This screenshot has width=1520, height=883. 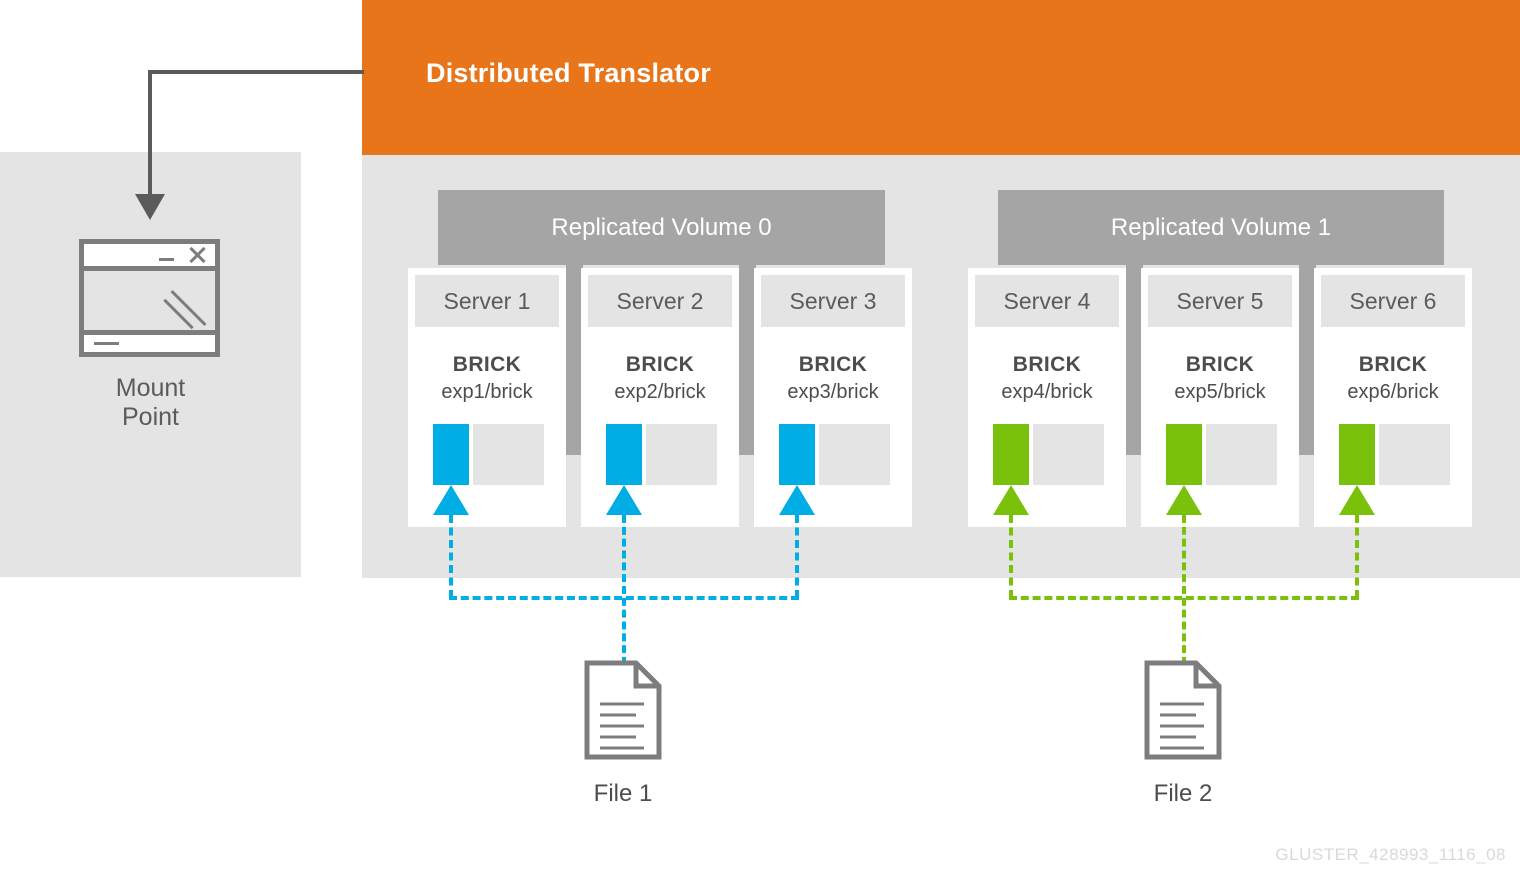 I want to click on file2-riser-server5, so click(x=1184, y=590).